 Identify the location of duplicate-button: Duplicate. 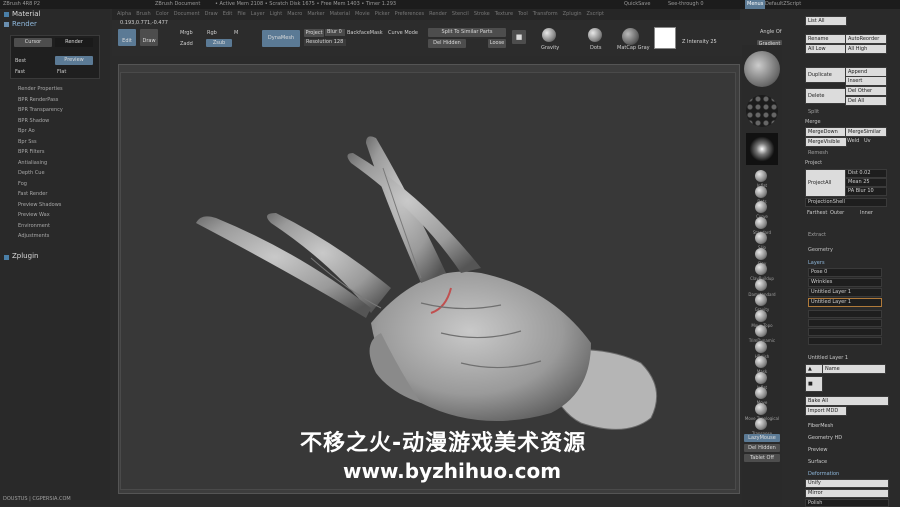
(826, 75).